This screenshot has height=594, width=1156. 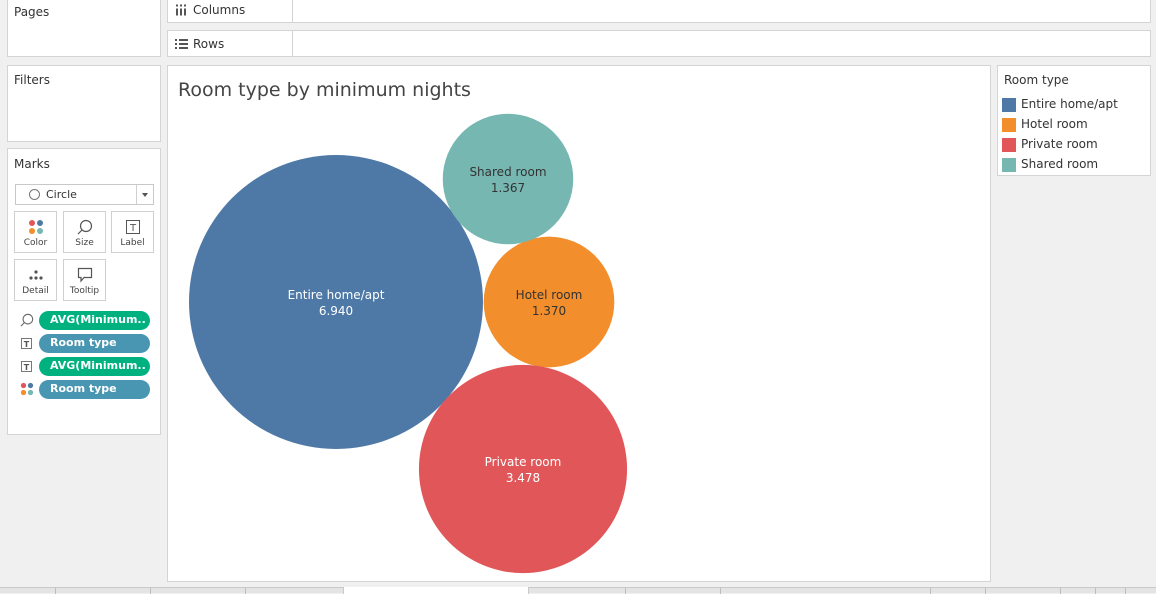 I want to click on label-field-pill: Room type, so click(x=94, y=343).